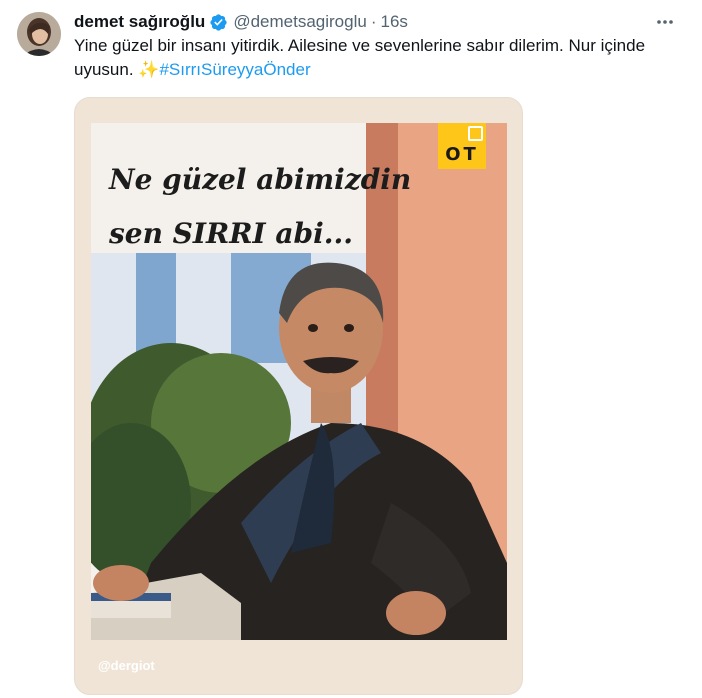 This screenshot has height=698, width=702. I want to click on caption-line-1: Ne güzel abimizdin, so click(260, 179).